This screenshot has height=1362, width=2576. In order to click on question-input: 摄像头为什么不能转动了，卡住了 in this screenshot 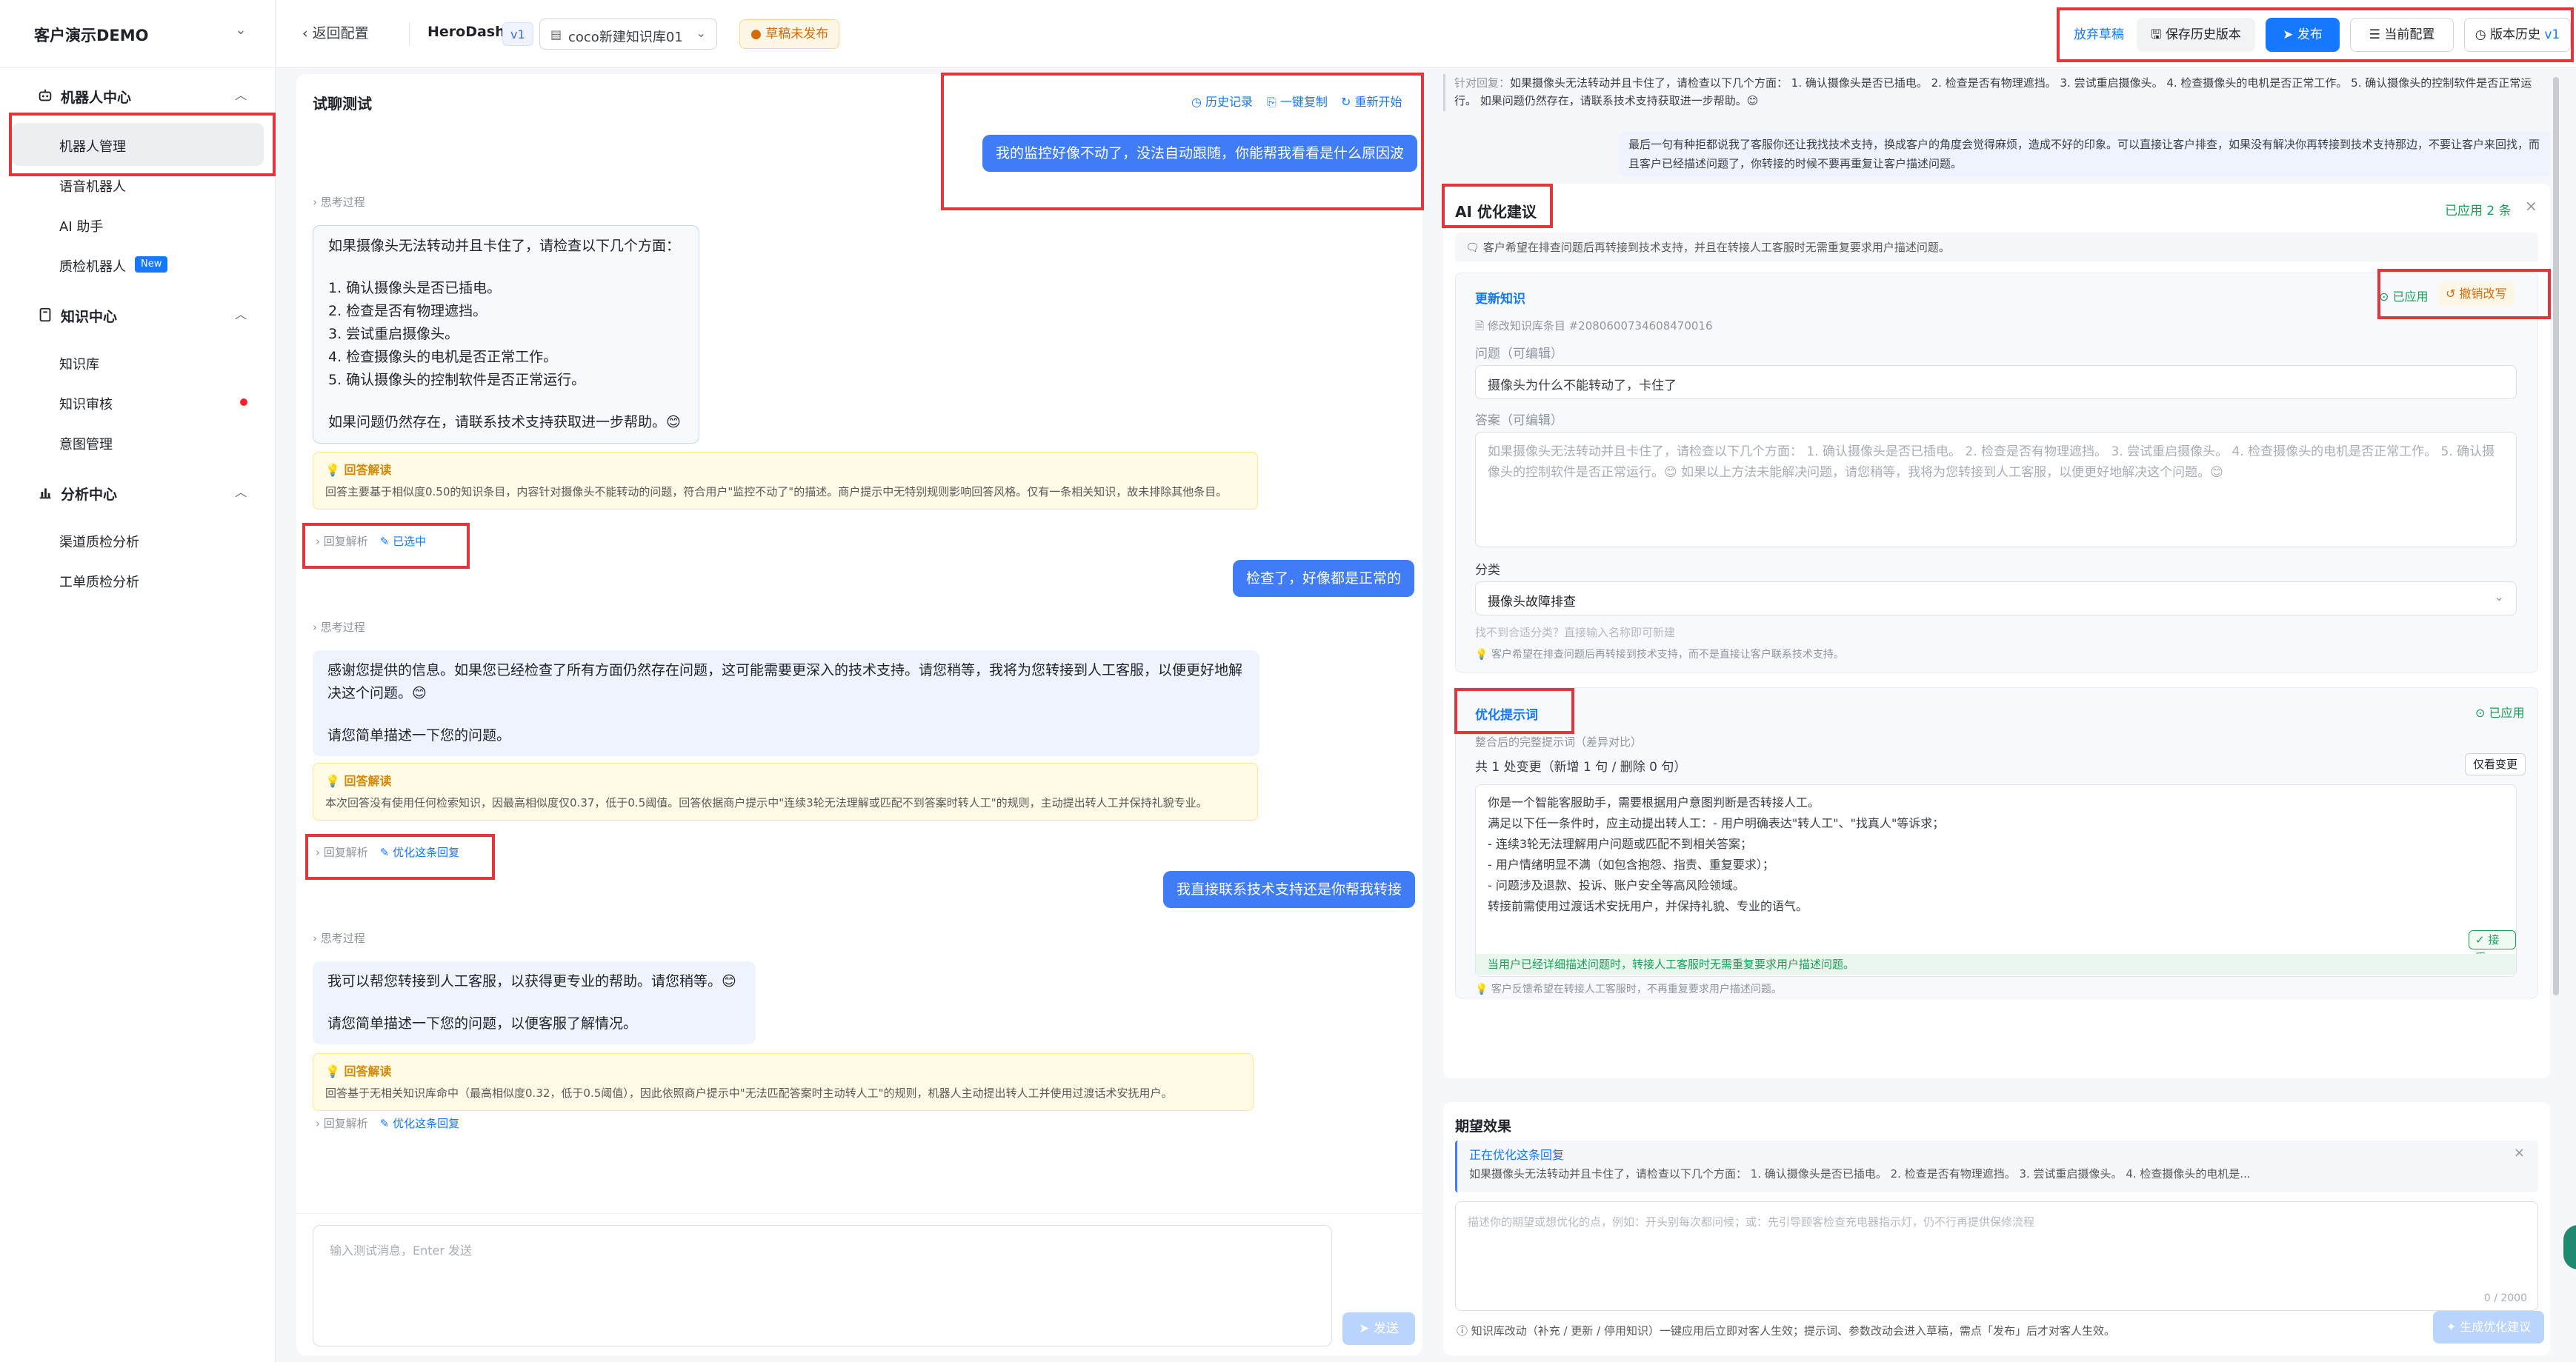, I will do `click(1996, 382)`.